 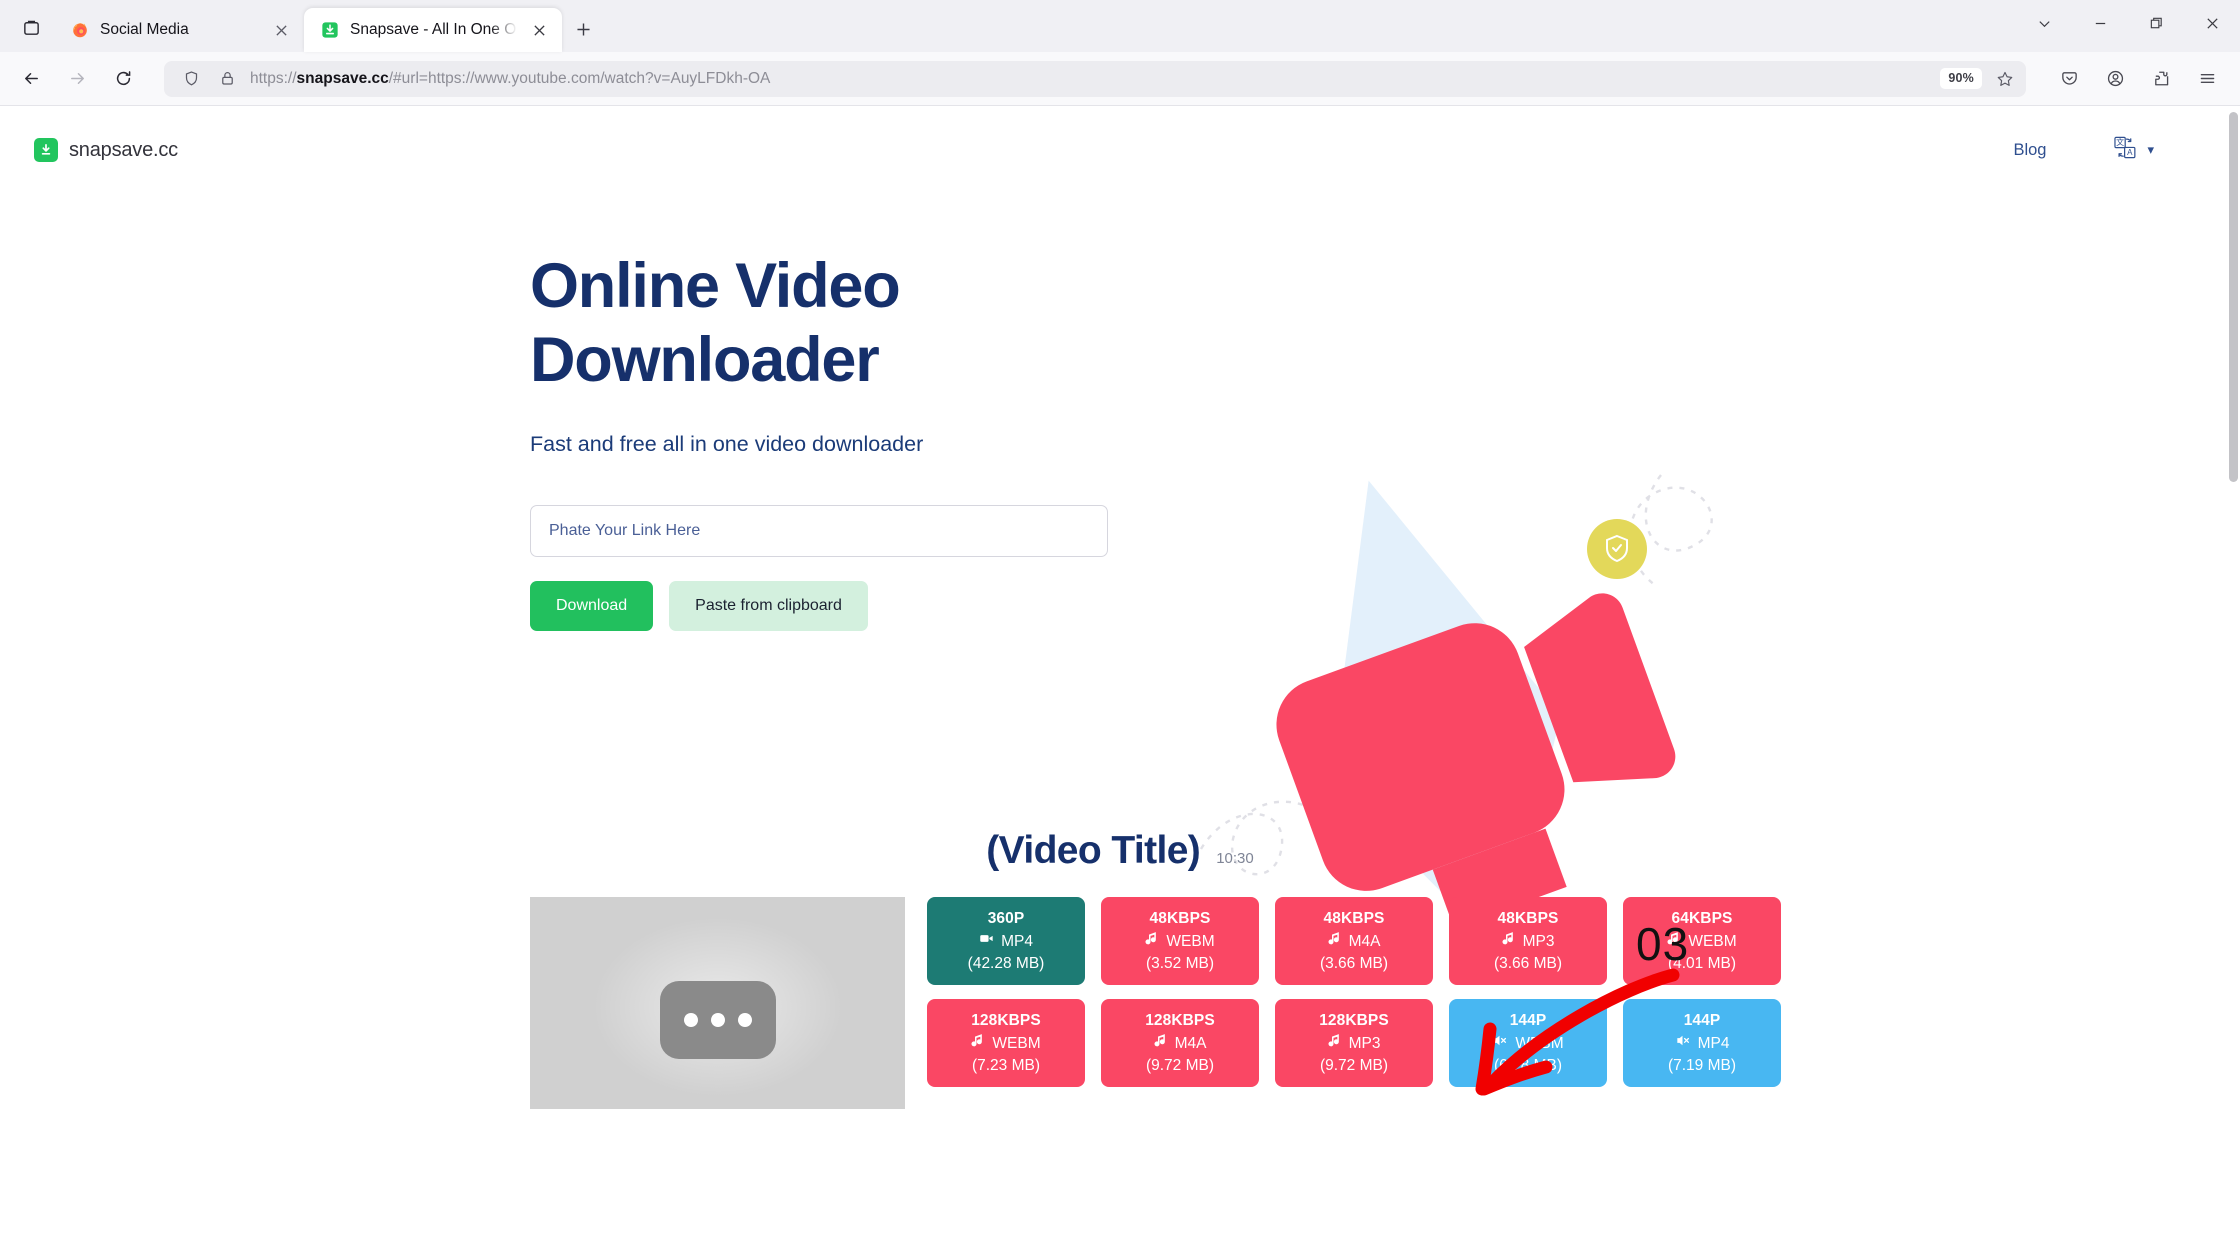 What do you see at coordinates (144, 29) in the screenshot?
I see `tab-title: Social Media` at bounding box center [144, 29].